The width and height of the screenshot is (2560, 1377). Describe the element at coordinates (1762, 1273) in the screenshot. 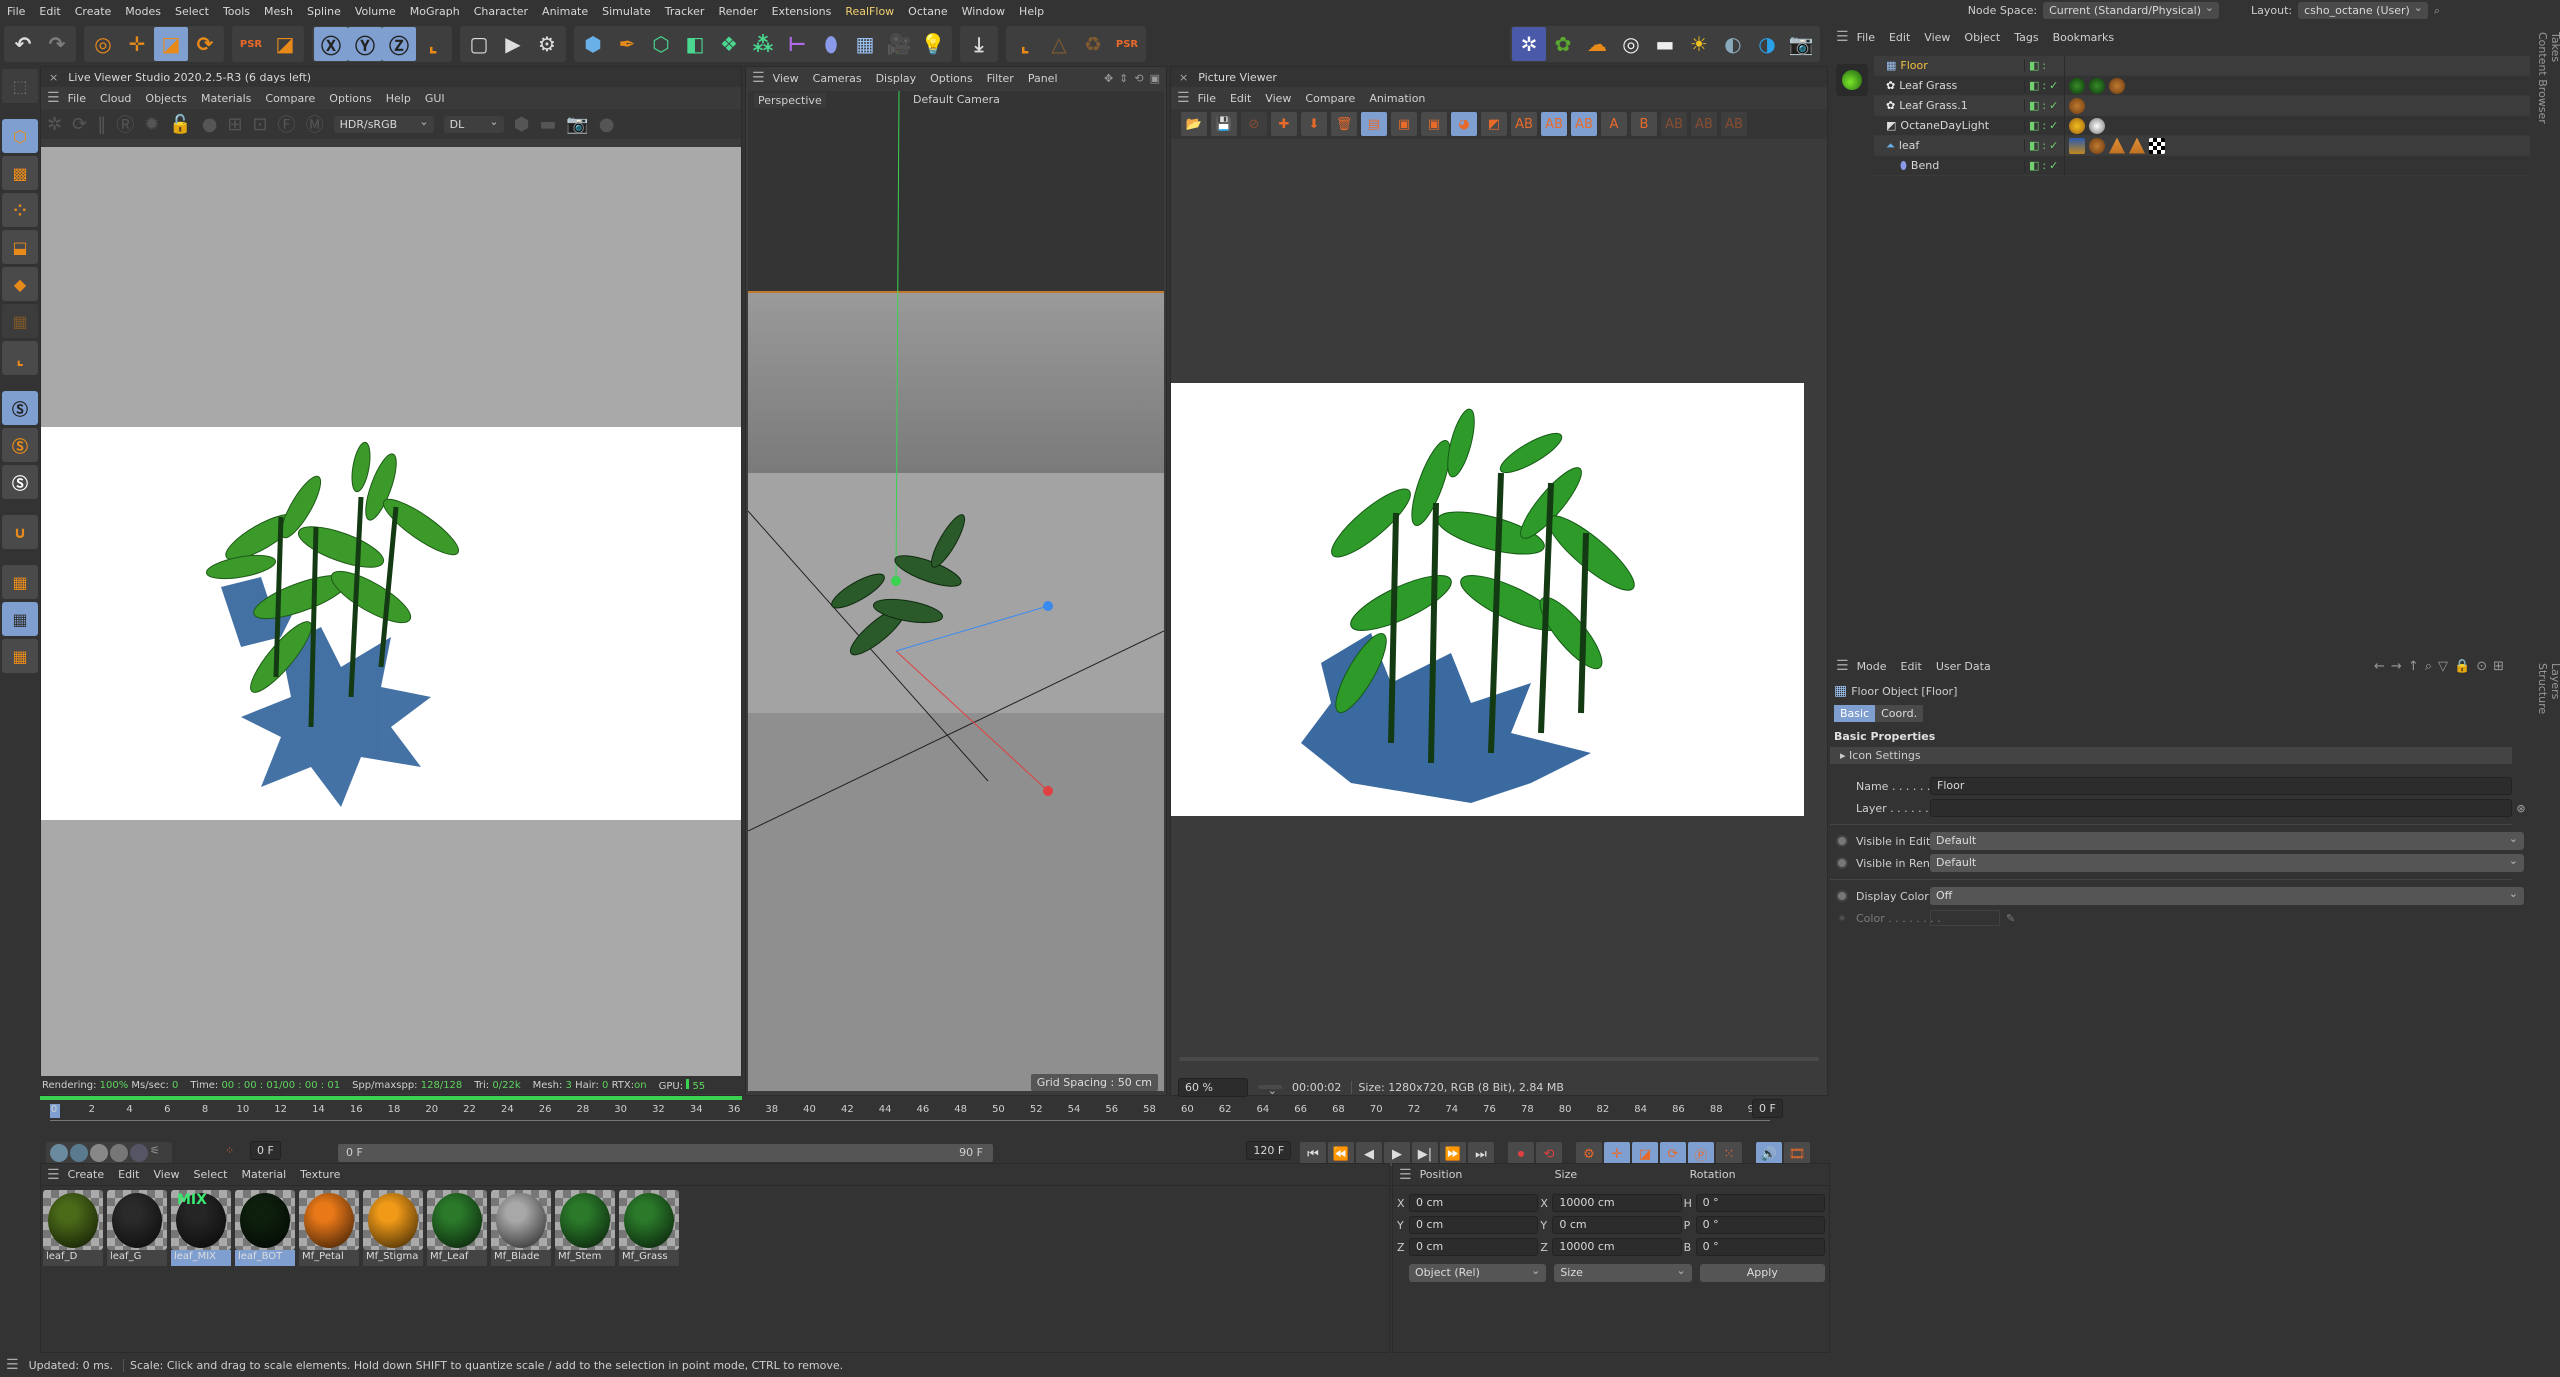

I see `apply-button: Apply` at that location.